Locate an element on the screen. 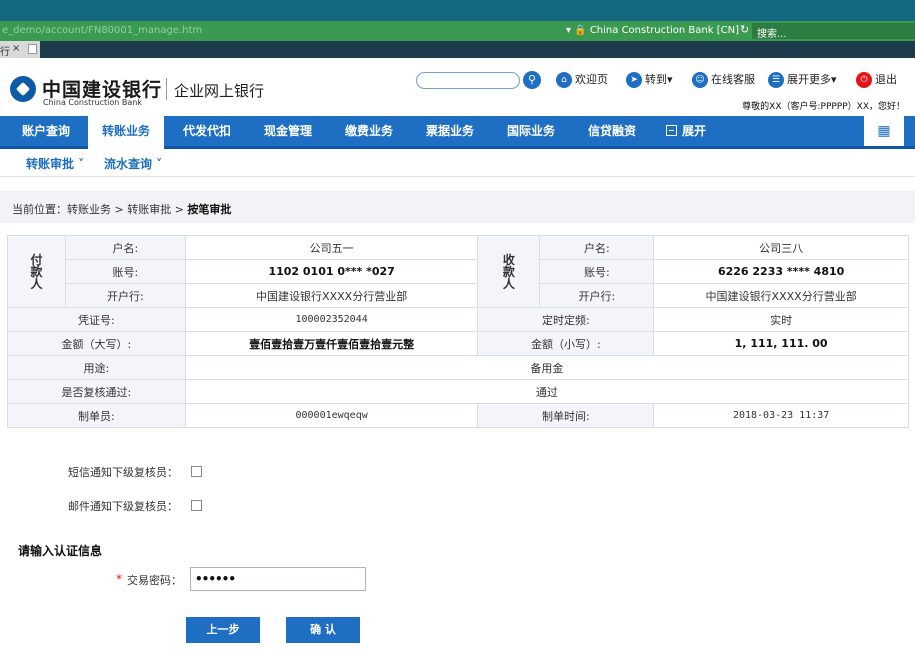 The height and width of the screenshot is (667, 915). breadcrumb: 当前位置：转账业务 > 转账审批 > 按笔审批 is located at coordinates (457, 207).